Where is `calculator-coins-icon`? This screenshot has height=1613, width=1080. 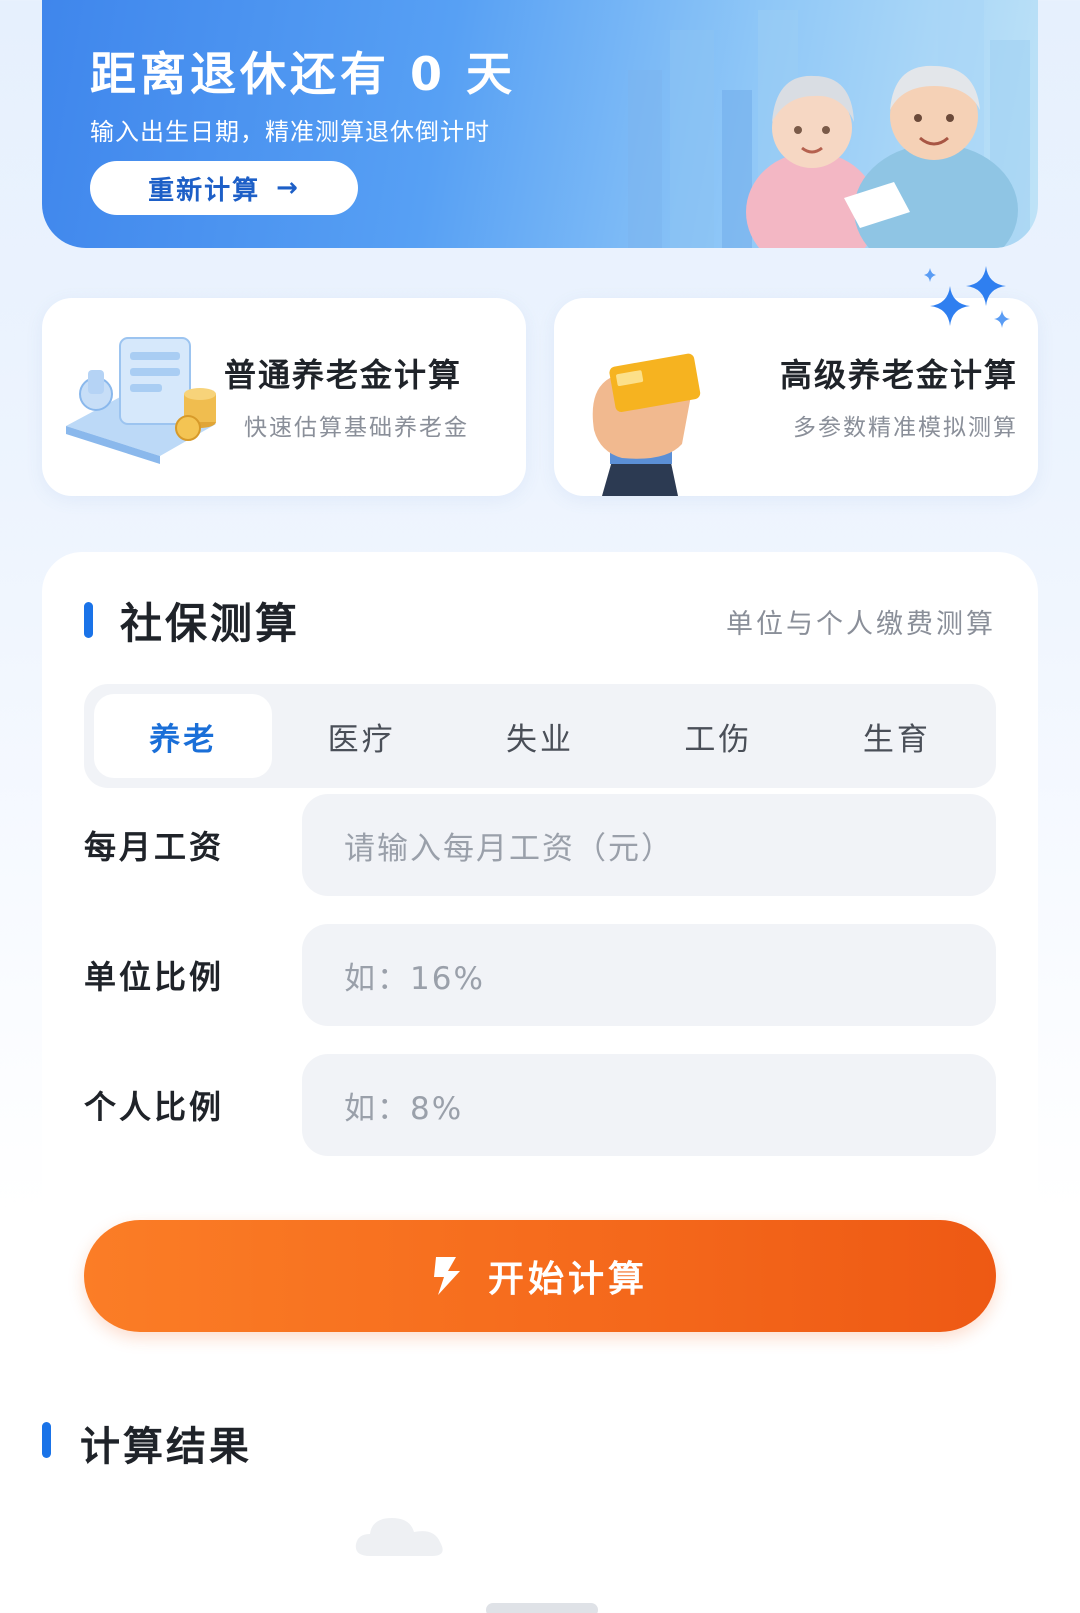
calculator-coins-icon is located at coordinates (141, 400).